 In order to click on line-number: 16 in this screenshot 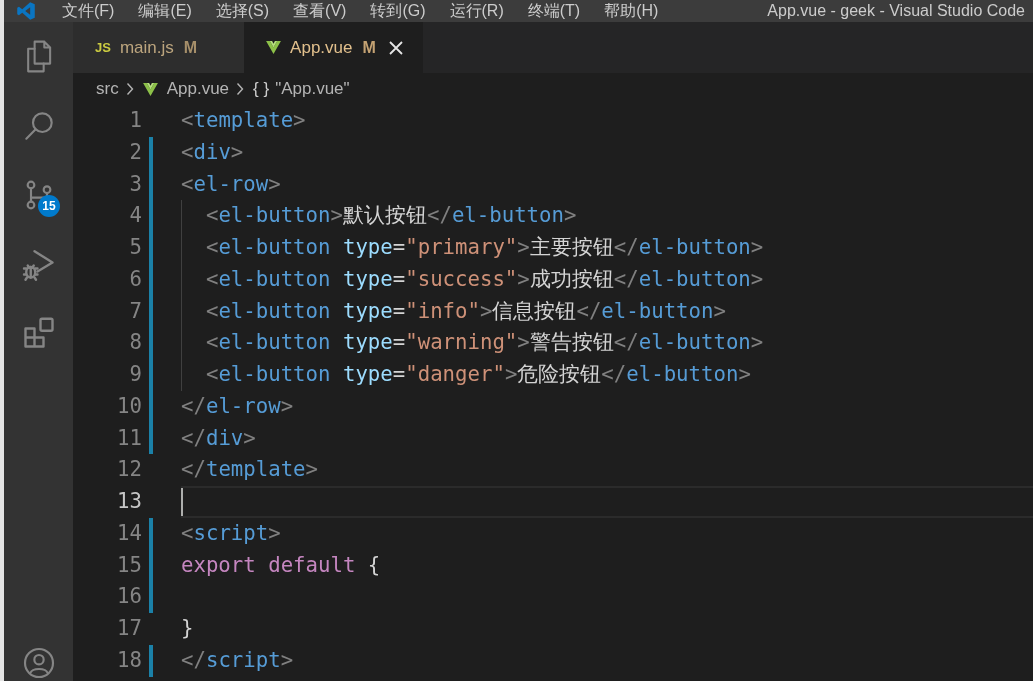, I will do `click(129, 597)`.